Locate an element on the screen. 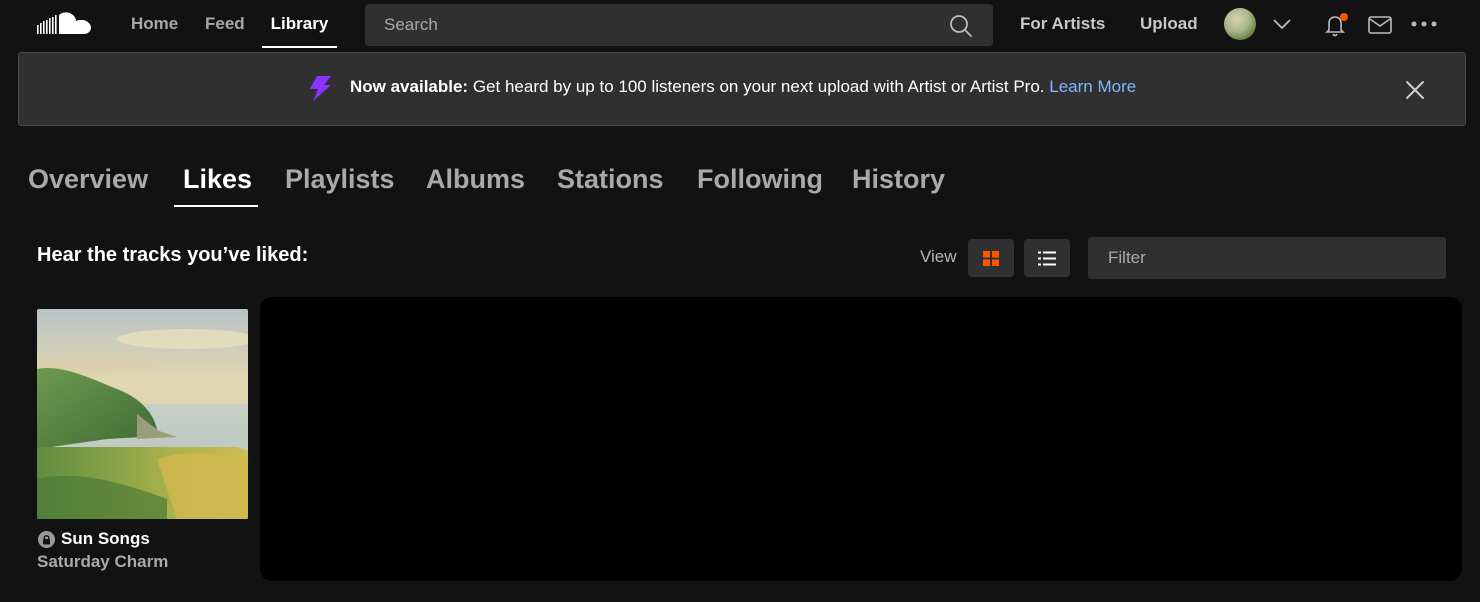 The height and width of the screenshot is (602, 1480). tab-likes: Likes is located at coordinates (217, 182).